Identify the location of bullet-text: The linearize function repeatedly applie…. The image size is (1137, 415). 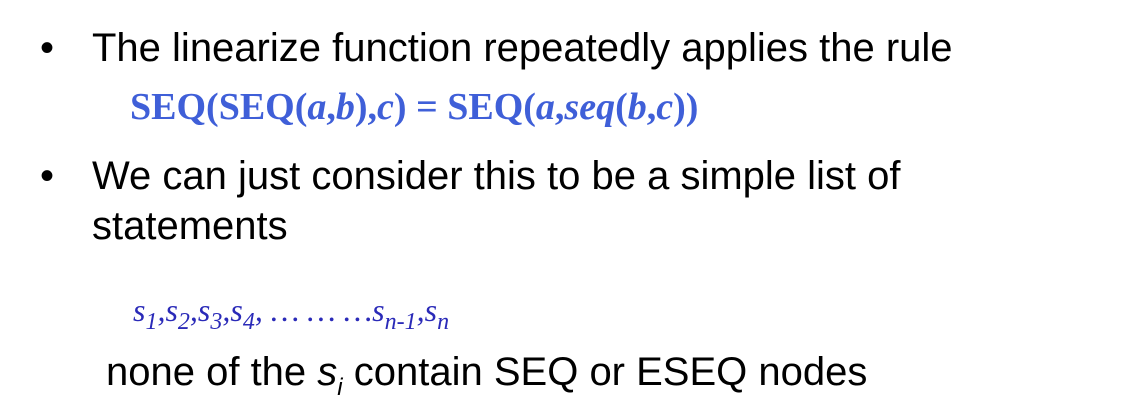
(522, 48).